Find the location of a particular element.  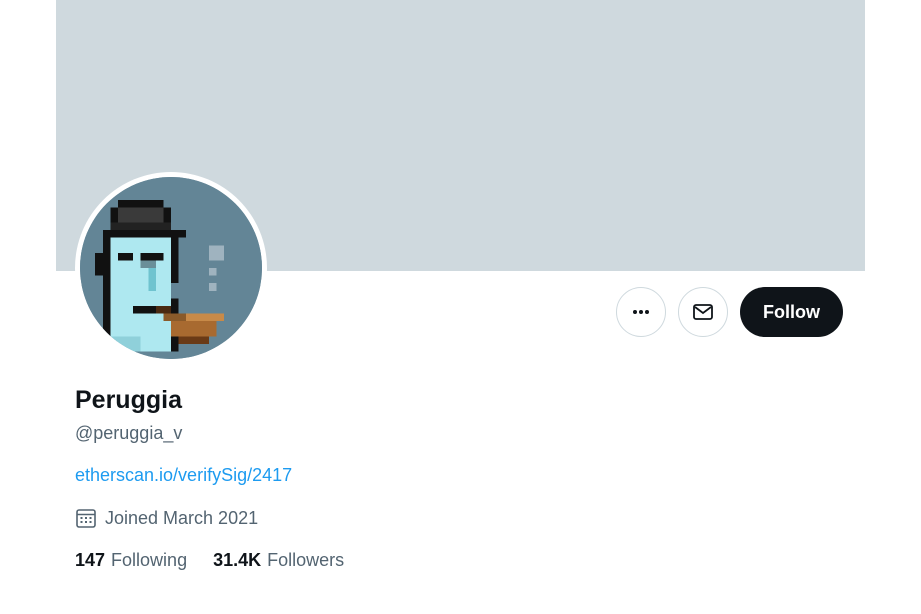

following-link: 147 Following is located at coordinates (131, 560).